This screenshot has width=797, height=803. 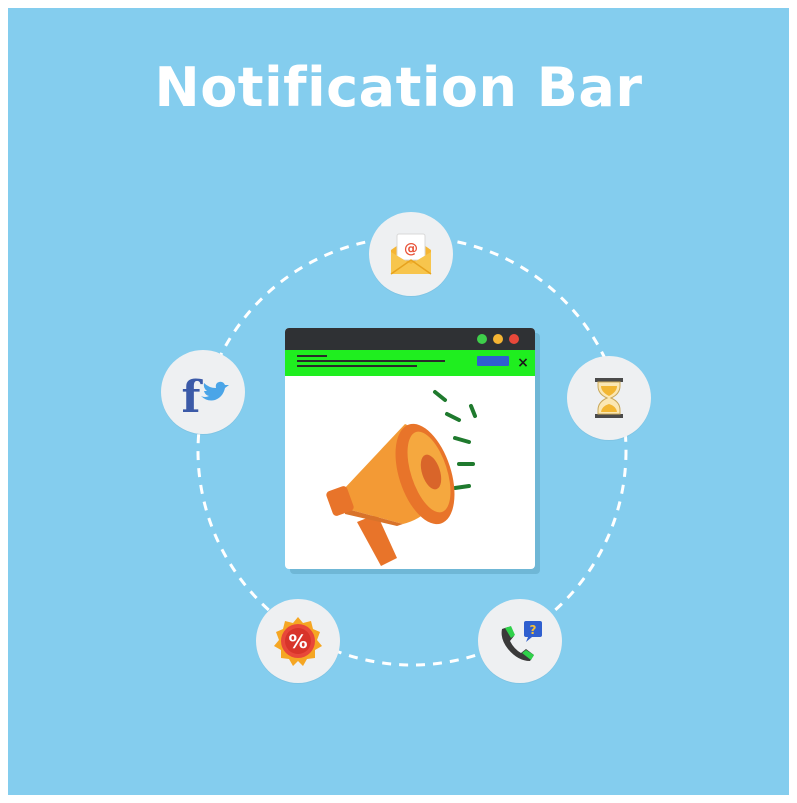 I want to click on support-node: ?, so click(x=520, y=641).